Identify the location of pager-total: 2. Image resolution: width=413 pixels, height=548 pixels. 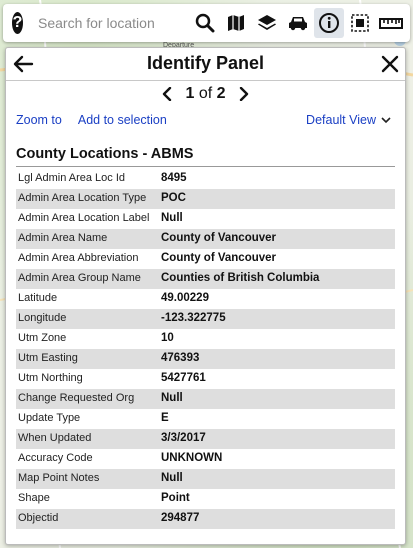
(221, 93).